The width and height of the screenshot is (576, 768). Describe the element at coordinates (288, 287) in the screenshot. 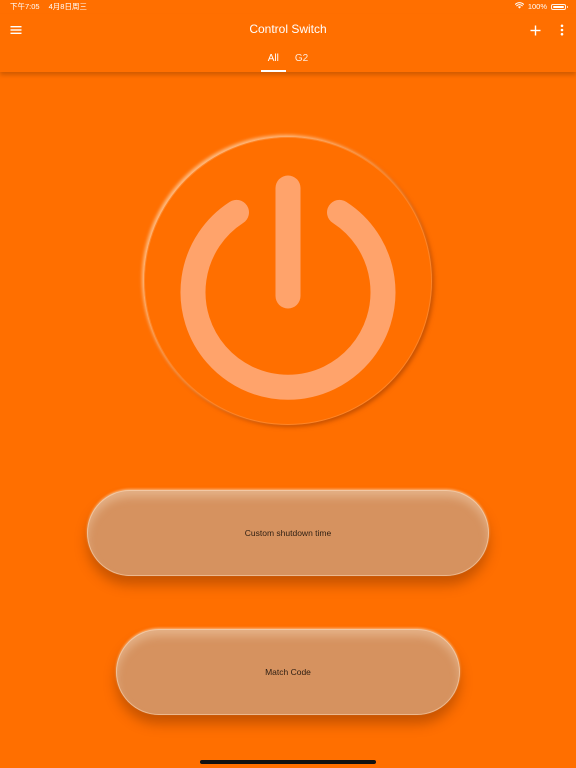

I see `power-icon` at that location.